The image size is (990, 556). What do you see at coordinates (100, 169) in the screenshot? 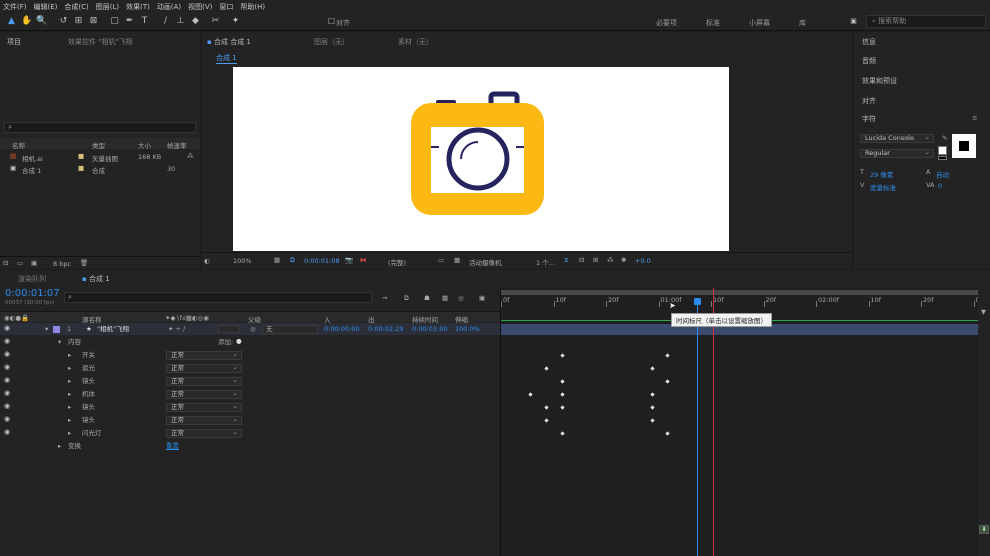
I see `list-item: ▣ 合成 1 ■ 合成 30` at bounding box center [100, 169].